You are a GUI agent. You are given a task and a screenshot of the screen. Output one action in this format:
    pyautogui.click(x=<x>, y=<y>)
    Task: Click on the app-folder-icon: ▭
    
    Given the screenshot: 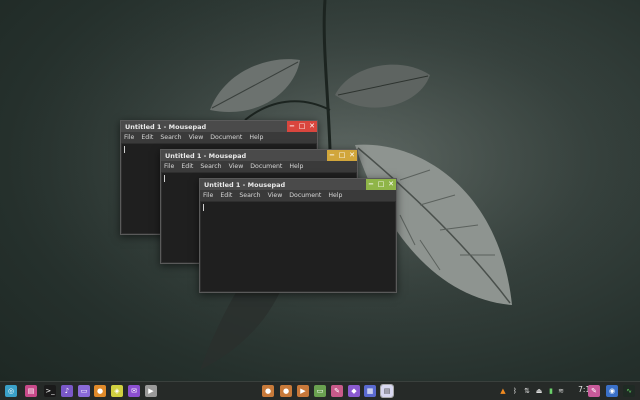 What is the action you would take?
    pyautogui.click(x=320, y=391)
    